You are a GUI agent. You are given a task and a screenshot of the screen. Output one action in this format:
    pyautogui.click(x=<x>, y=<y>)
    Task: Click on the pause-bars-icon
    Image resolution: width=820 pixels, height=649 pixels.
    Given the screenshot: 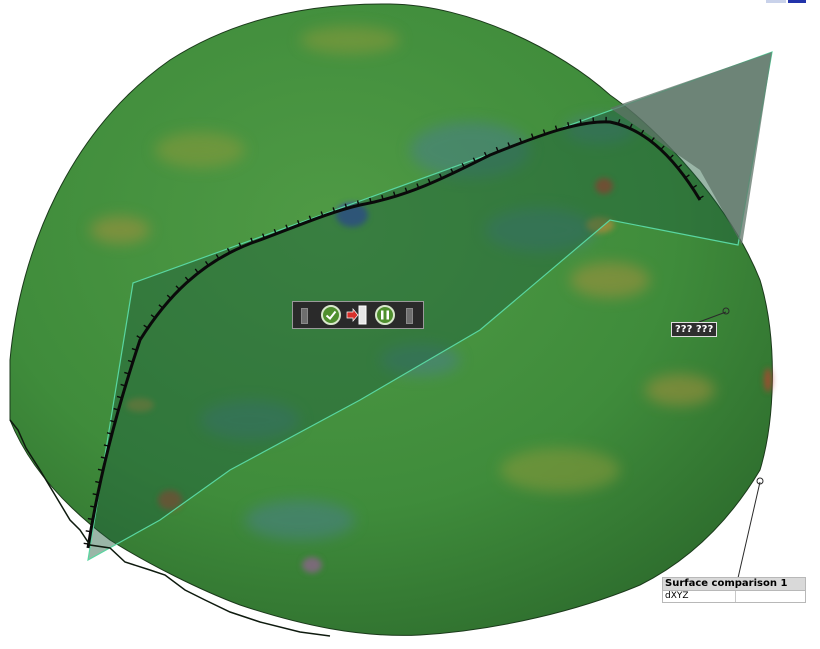 What is the action you would take?
    pyautogui.click(x=385, y=315)
    